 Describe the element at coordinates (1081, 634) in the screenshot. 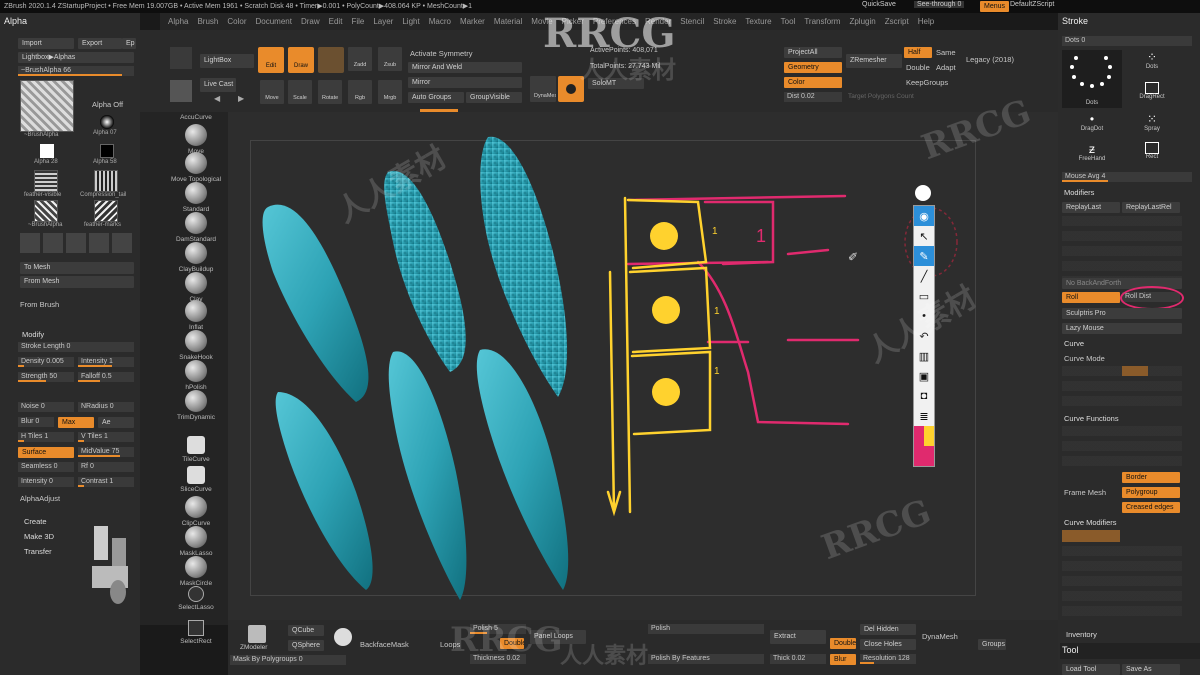

I see `inventory-section-title: Inventory` at that location.